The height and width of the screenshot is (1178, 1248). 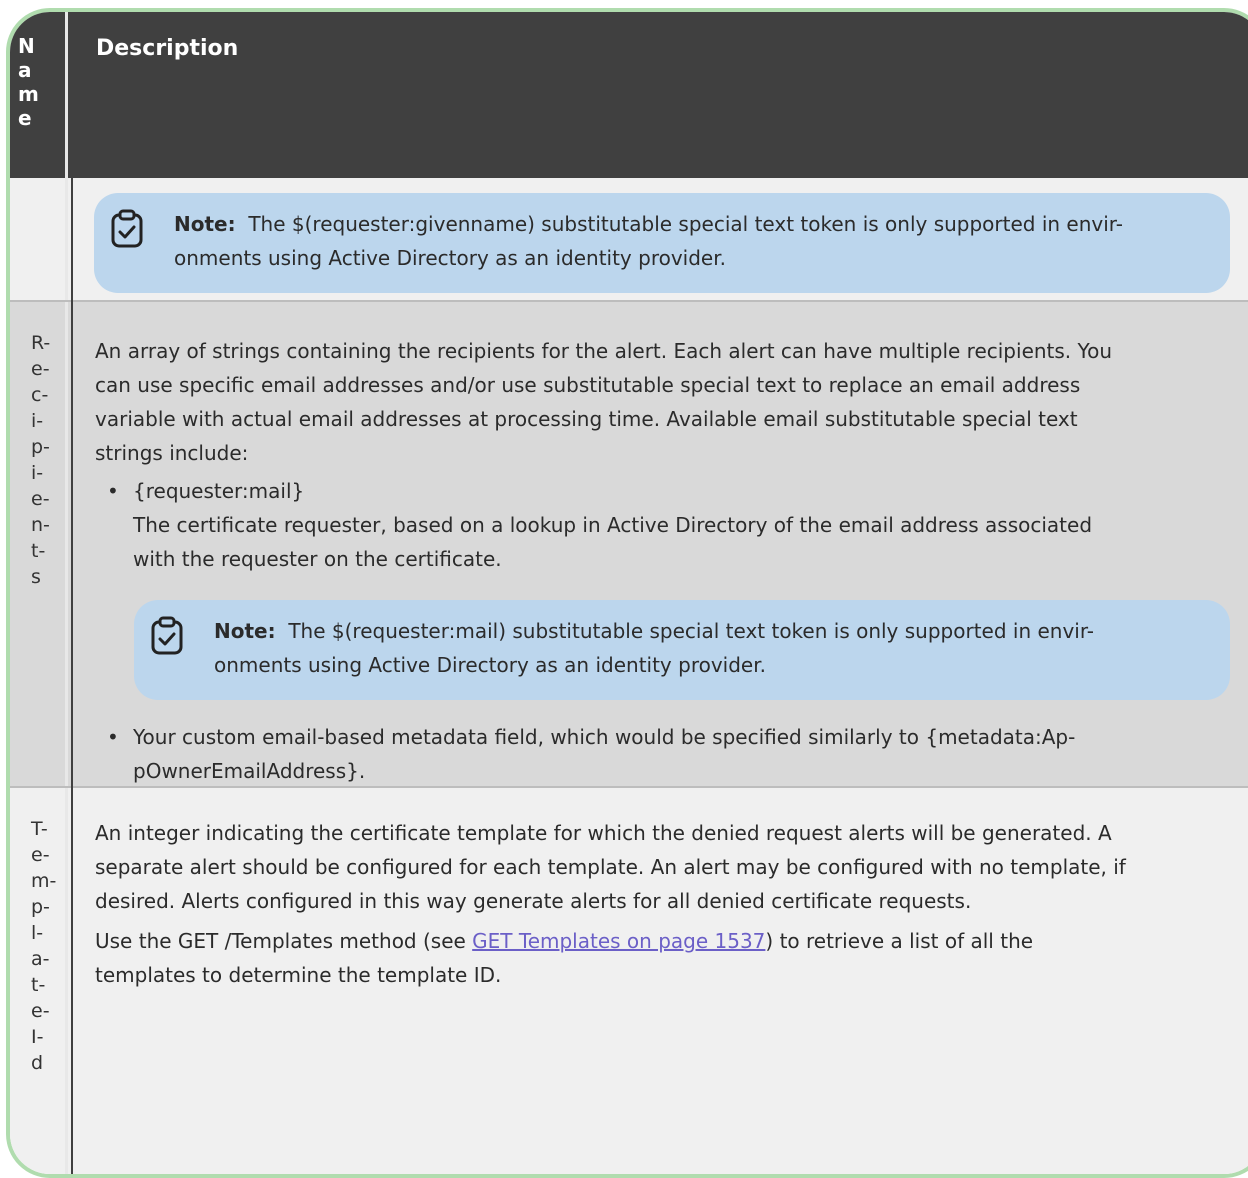 I want to click on name-letter: m-, so click(x=44, y=881).